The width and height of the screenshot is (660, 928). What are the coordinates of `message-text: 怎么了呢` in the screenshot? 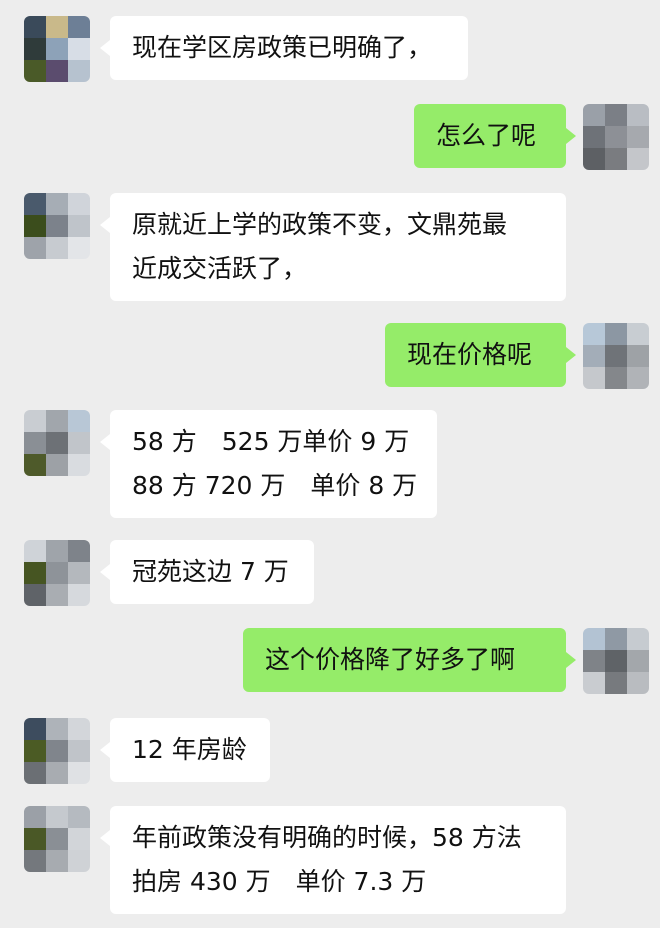 It's located at (486, 135).